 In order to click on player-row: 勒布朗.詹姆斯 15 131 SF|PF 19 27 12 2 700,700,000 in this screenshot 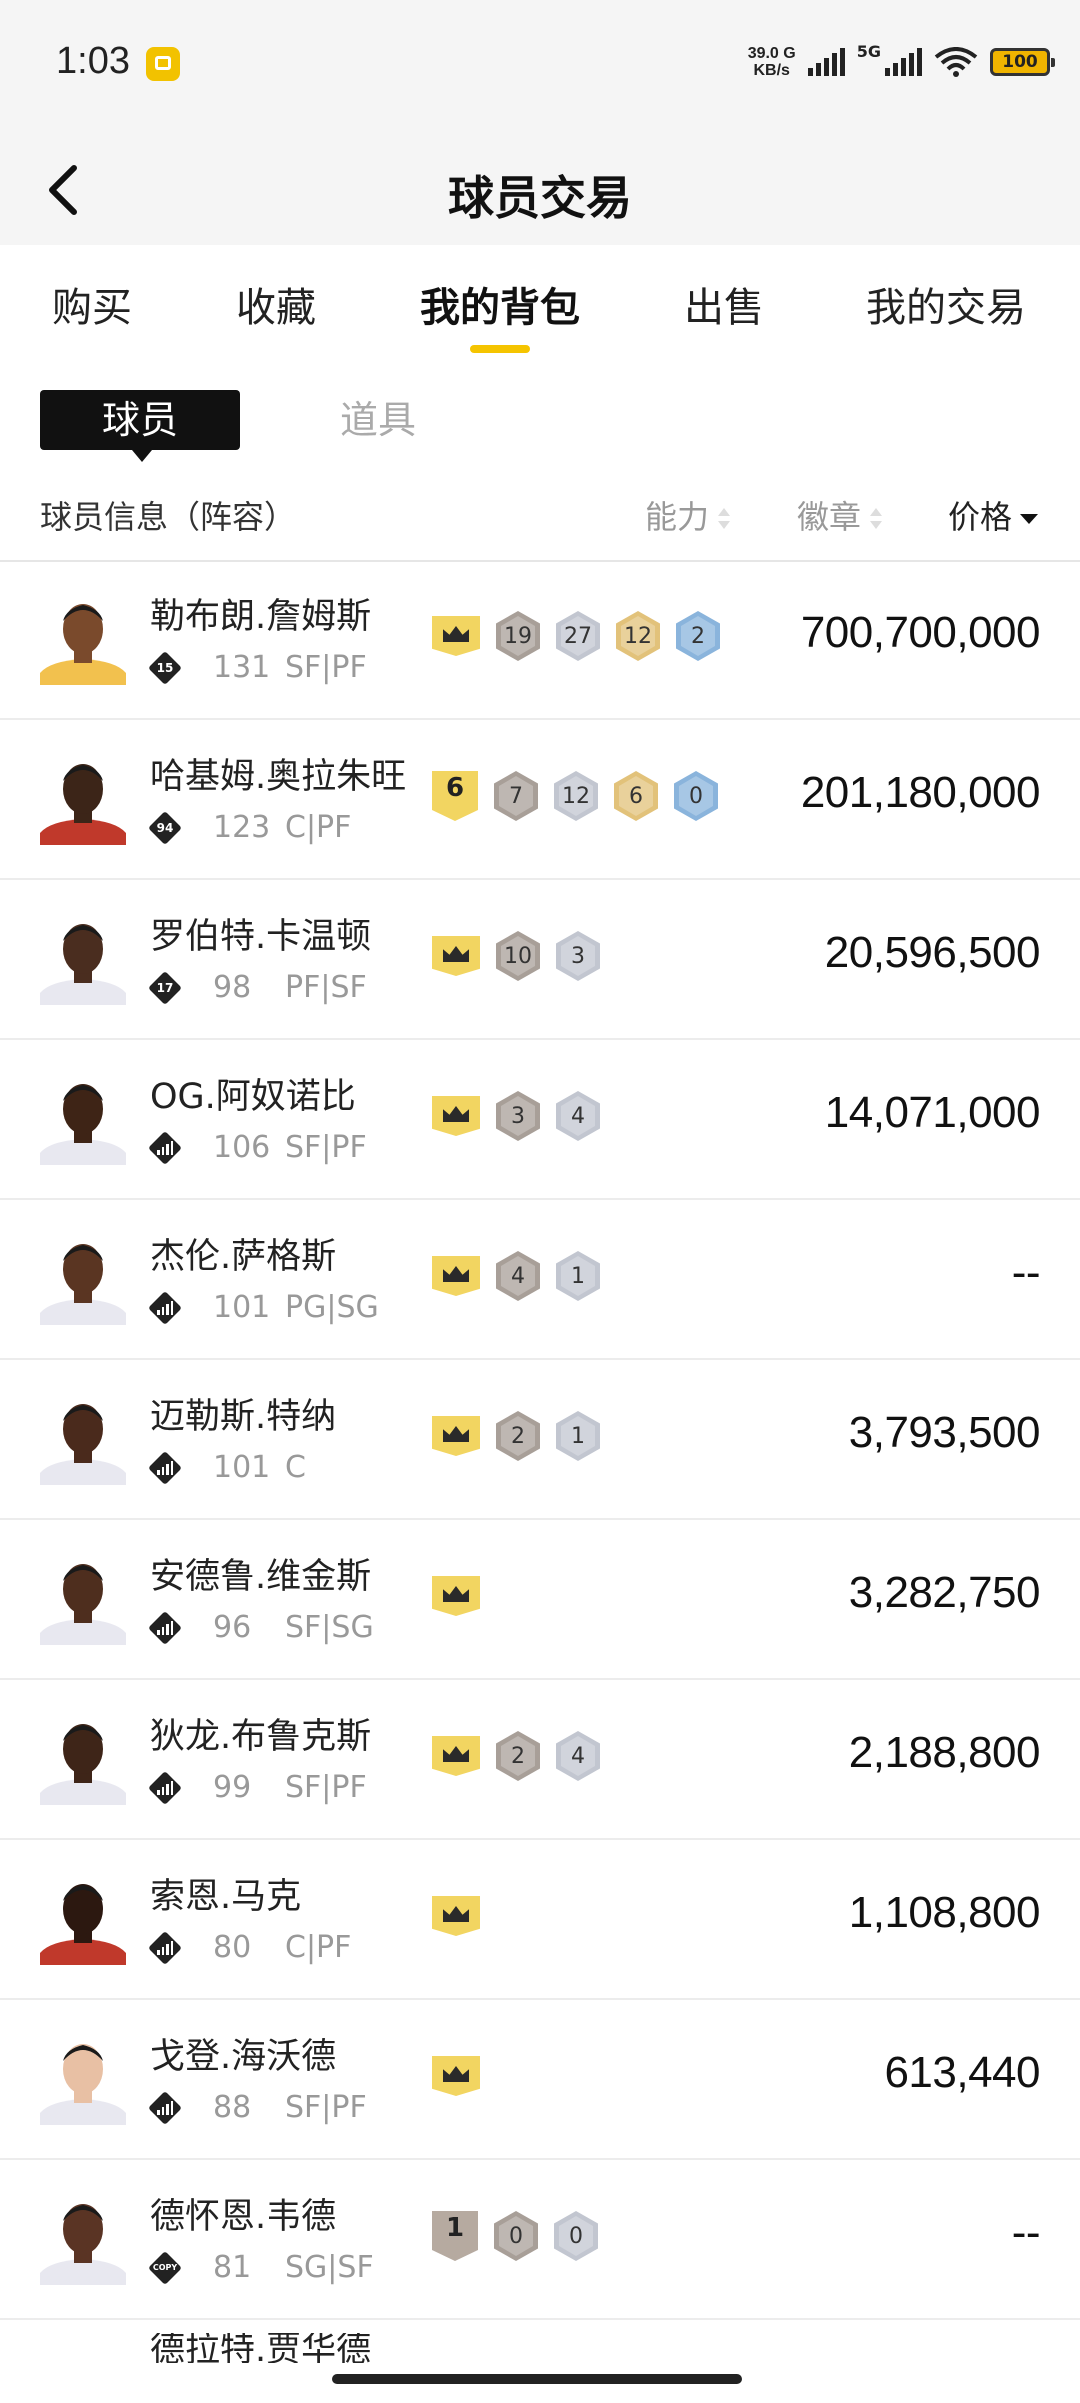, I will do `click(540, 640)`.